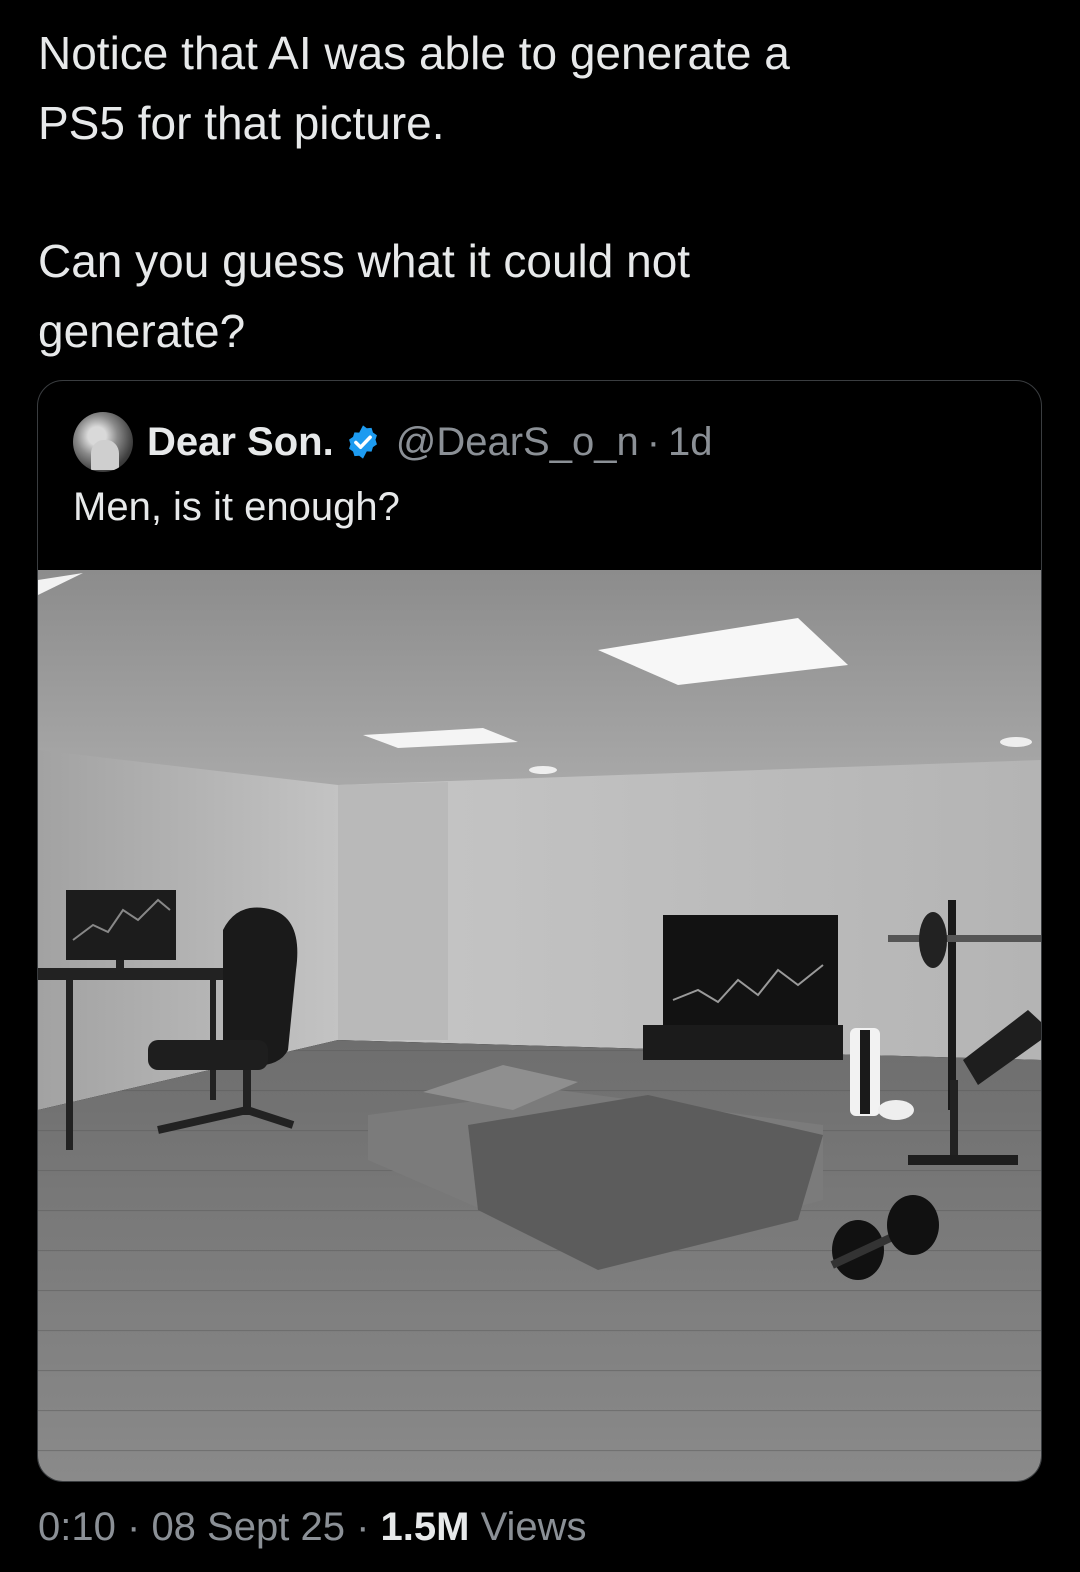  I want to click on post-date: 08 Sept 25, so click(248, 1527).